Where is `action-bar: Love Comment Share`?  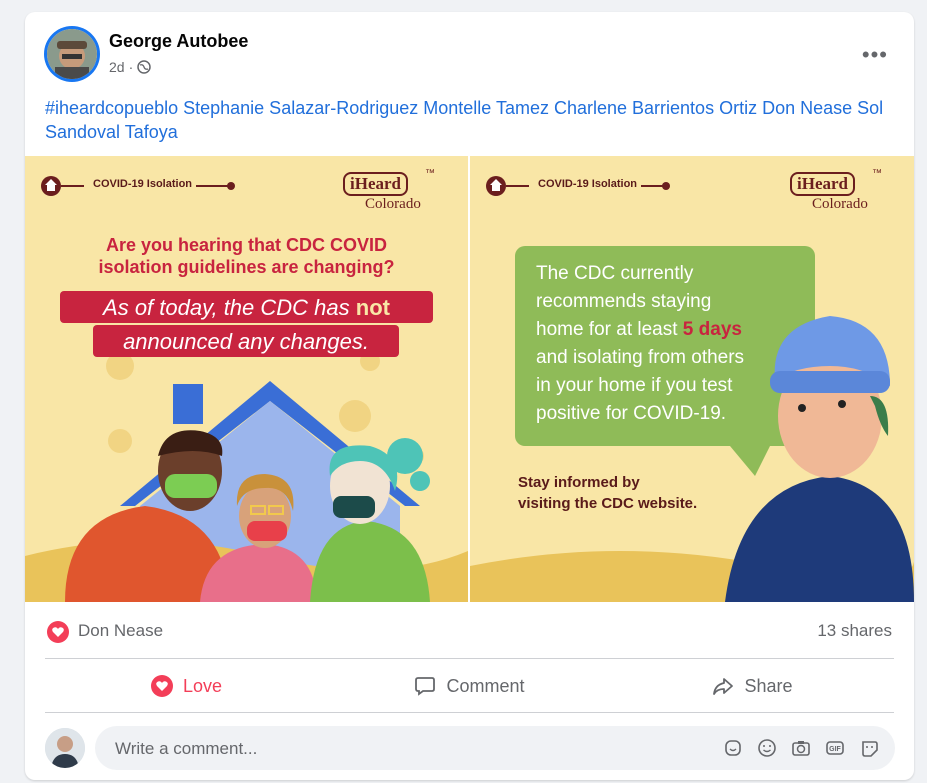
action-bar: Love Comment Share is located at coordinates (469, 686).